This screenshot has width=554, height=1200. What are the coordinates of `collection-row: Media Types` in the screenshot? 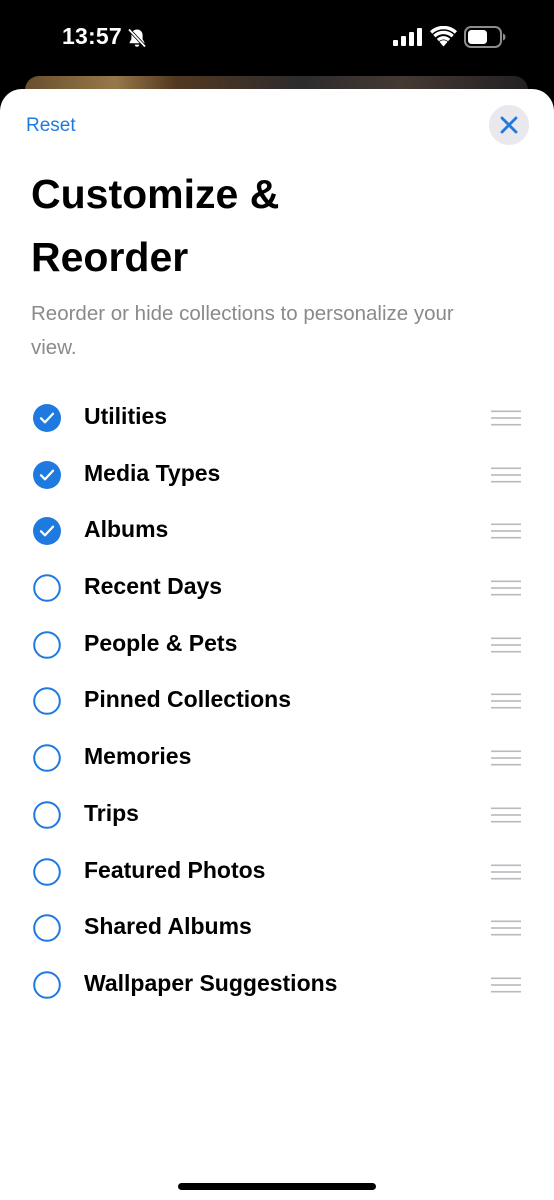 It's located at (277, 475).